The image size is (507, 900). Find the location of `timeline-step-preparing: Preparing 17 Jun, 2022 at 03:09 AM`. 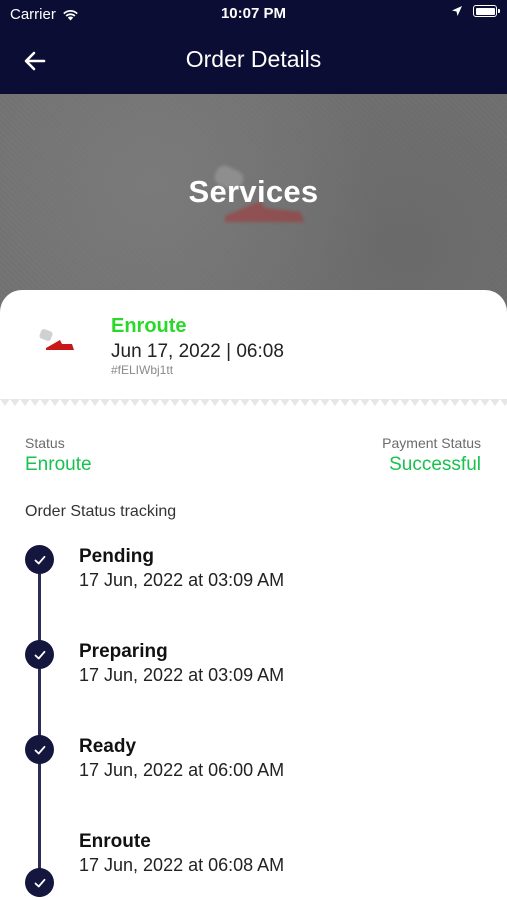

timeline-step-preparing: Preparing 17 Jun, 2022 at 03:09 AM is located at coordinates (253, 670).